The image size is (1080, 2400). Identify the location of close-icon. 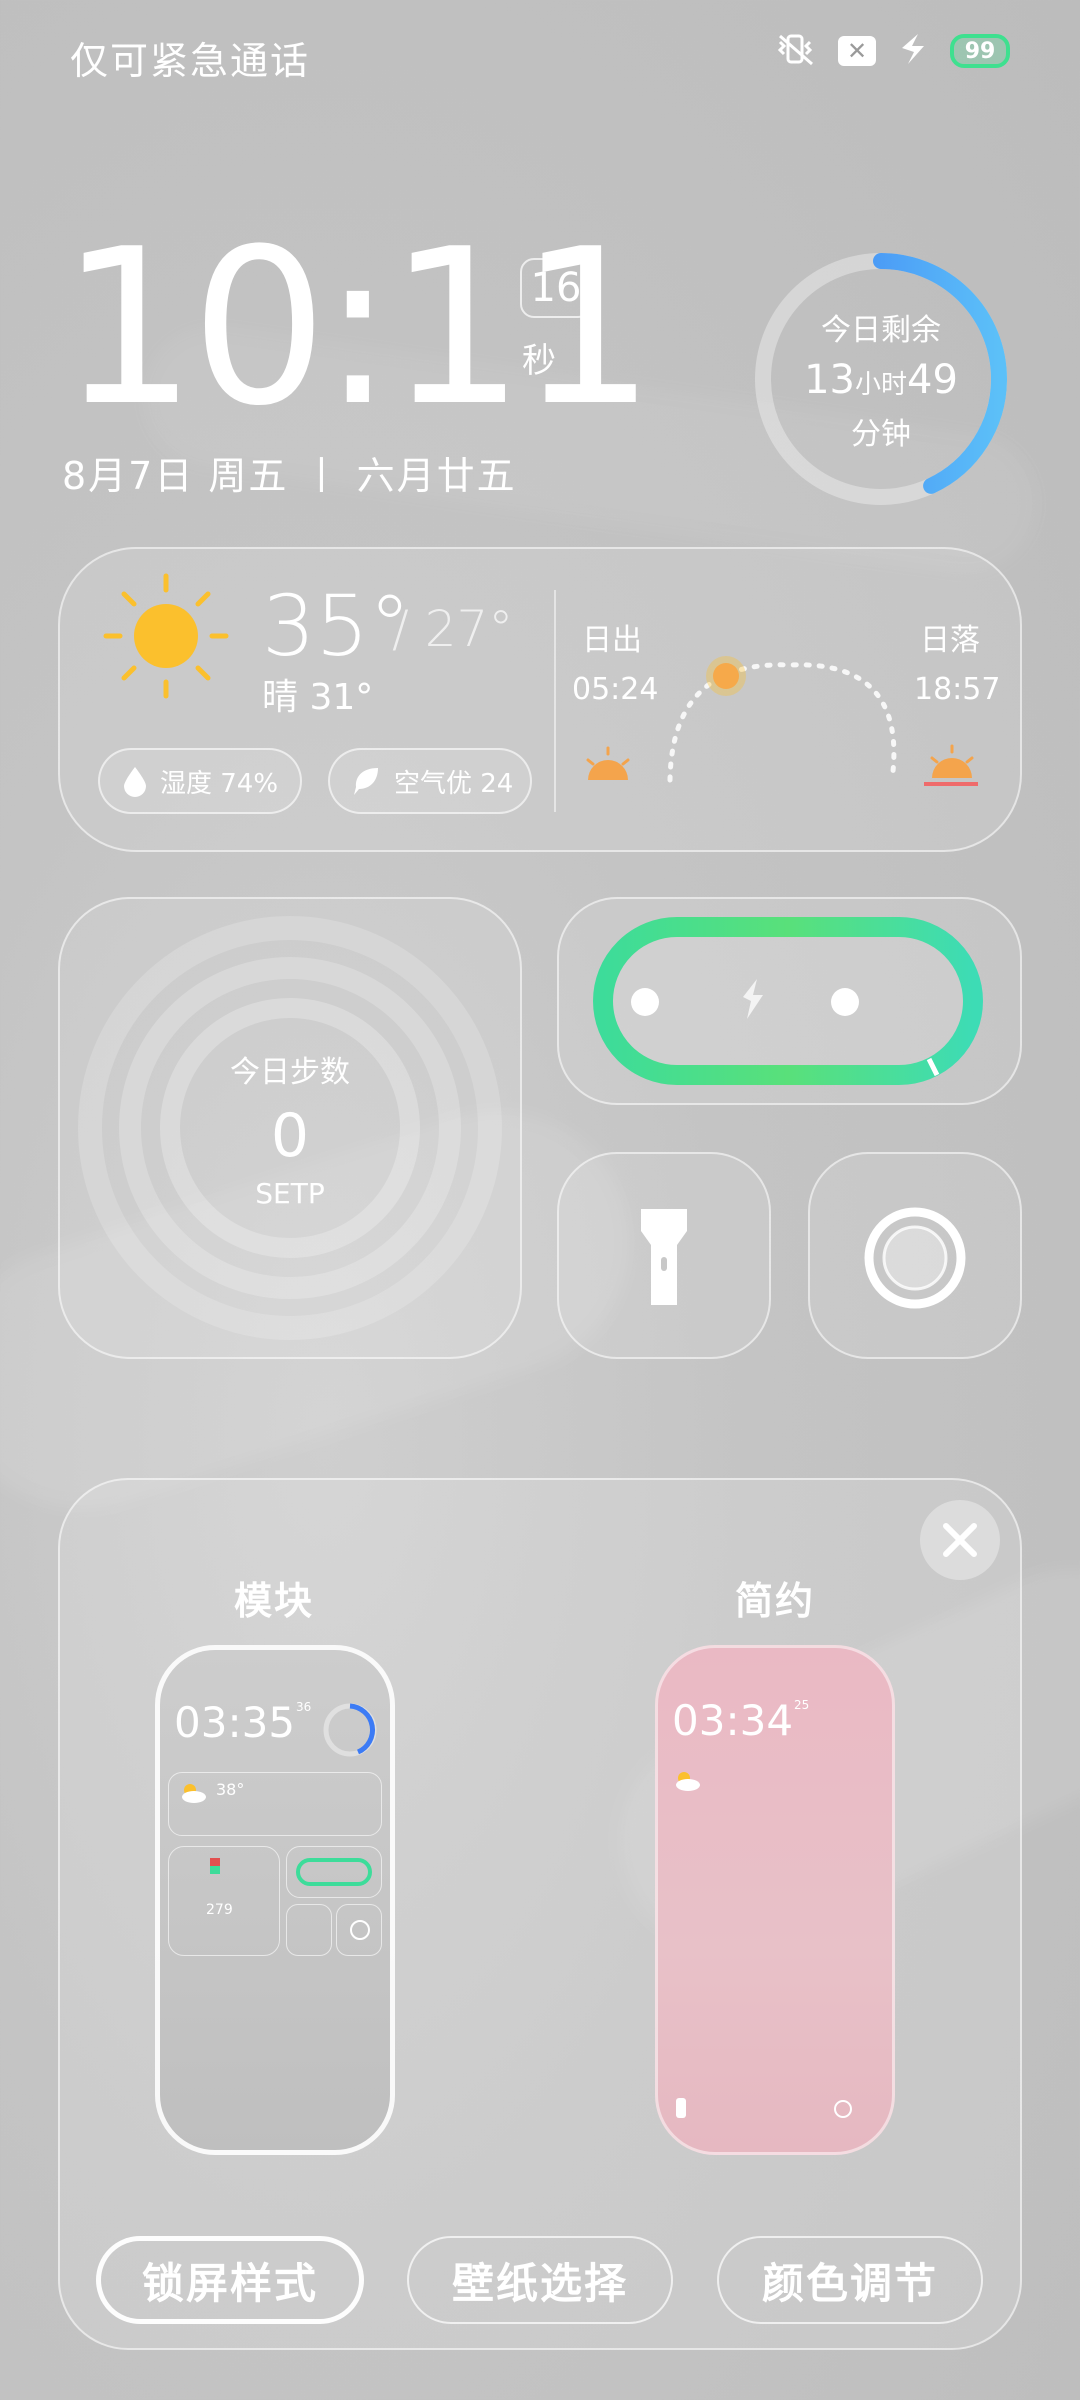
(960, 1540).